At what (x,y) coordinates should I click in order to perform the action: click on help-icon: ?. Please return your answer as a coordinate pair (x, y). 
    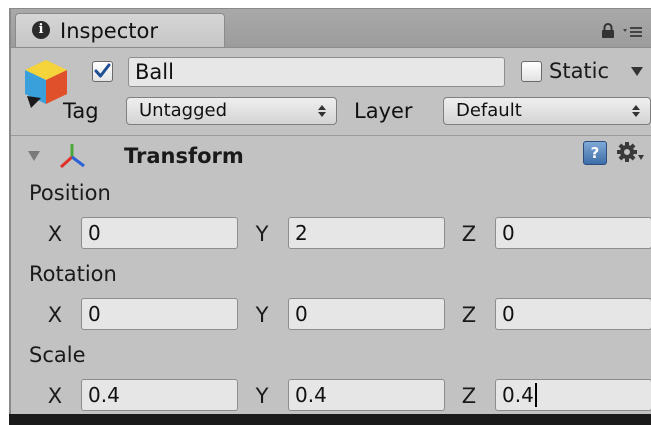
    Looking at the image, I should click on (595, 153).